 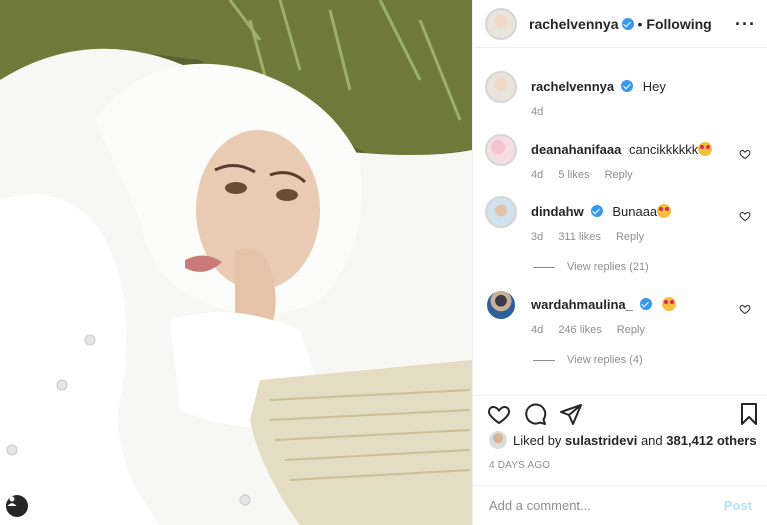 I want to click on view-replies-button: View replies (21), so click(x=591, y=267).